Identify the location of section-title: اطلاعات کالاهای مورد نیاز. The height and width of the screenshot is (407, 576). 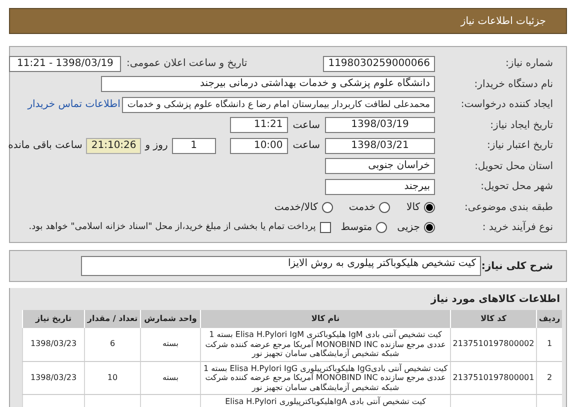
(495, 300).